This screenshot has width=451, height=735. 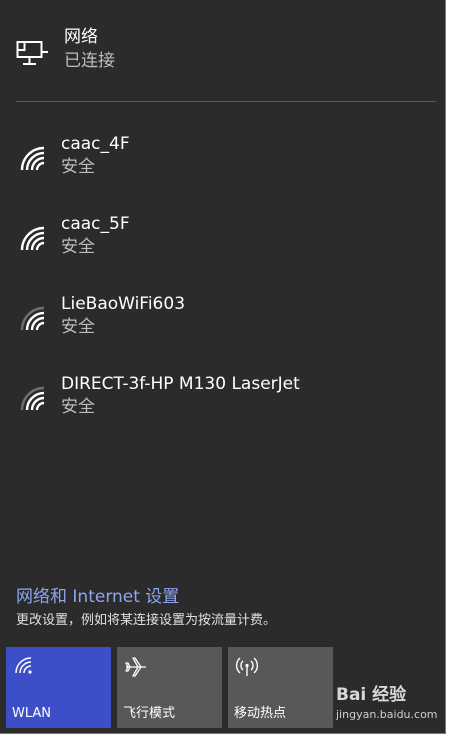 I want to click on wifi-network-name: DIRECT-3f-HP M130 LaserJet, so click(x=180, y=384).